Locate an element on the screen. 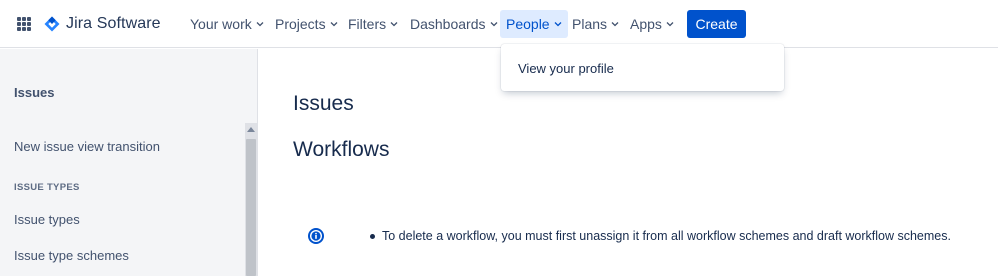 The width and height of the screenshot is (998, 276). nav-apps: Apps is located at coordinates (652, 24).